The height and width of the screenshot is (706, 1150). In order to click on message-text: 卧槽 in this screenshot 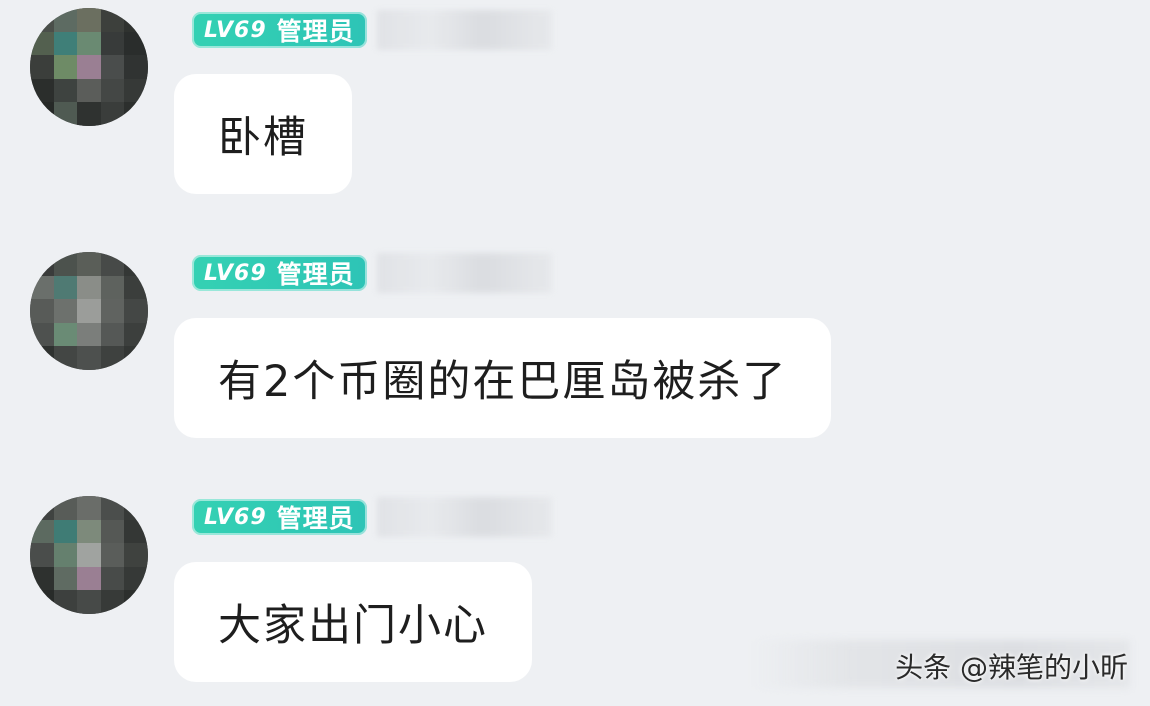, I will do `click(263, 138)`.